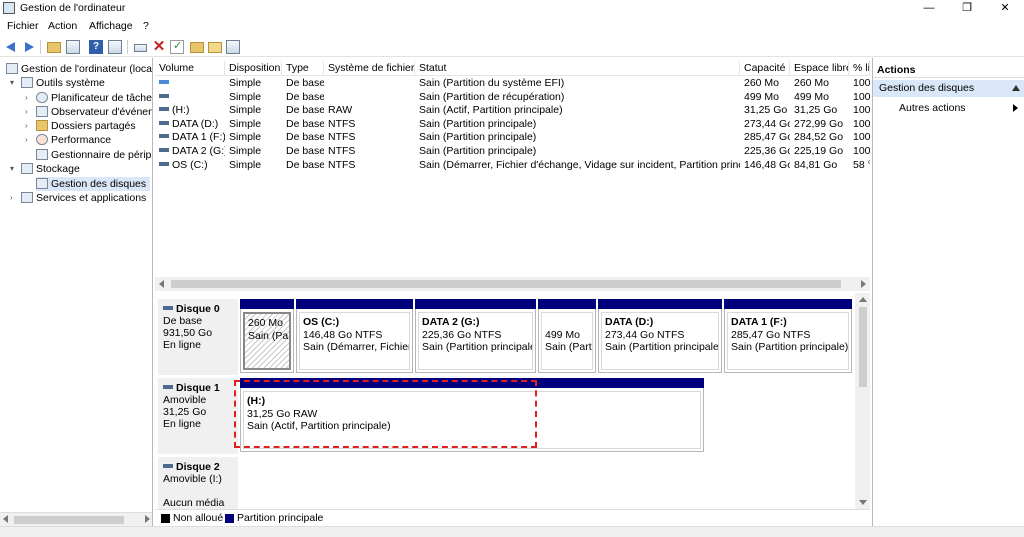  I want to click on submenu-arrow-icon, so click(1015, 108).